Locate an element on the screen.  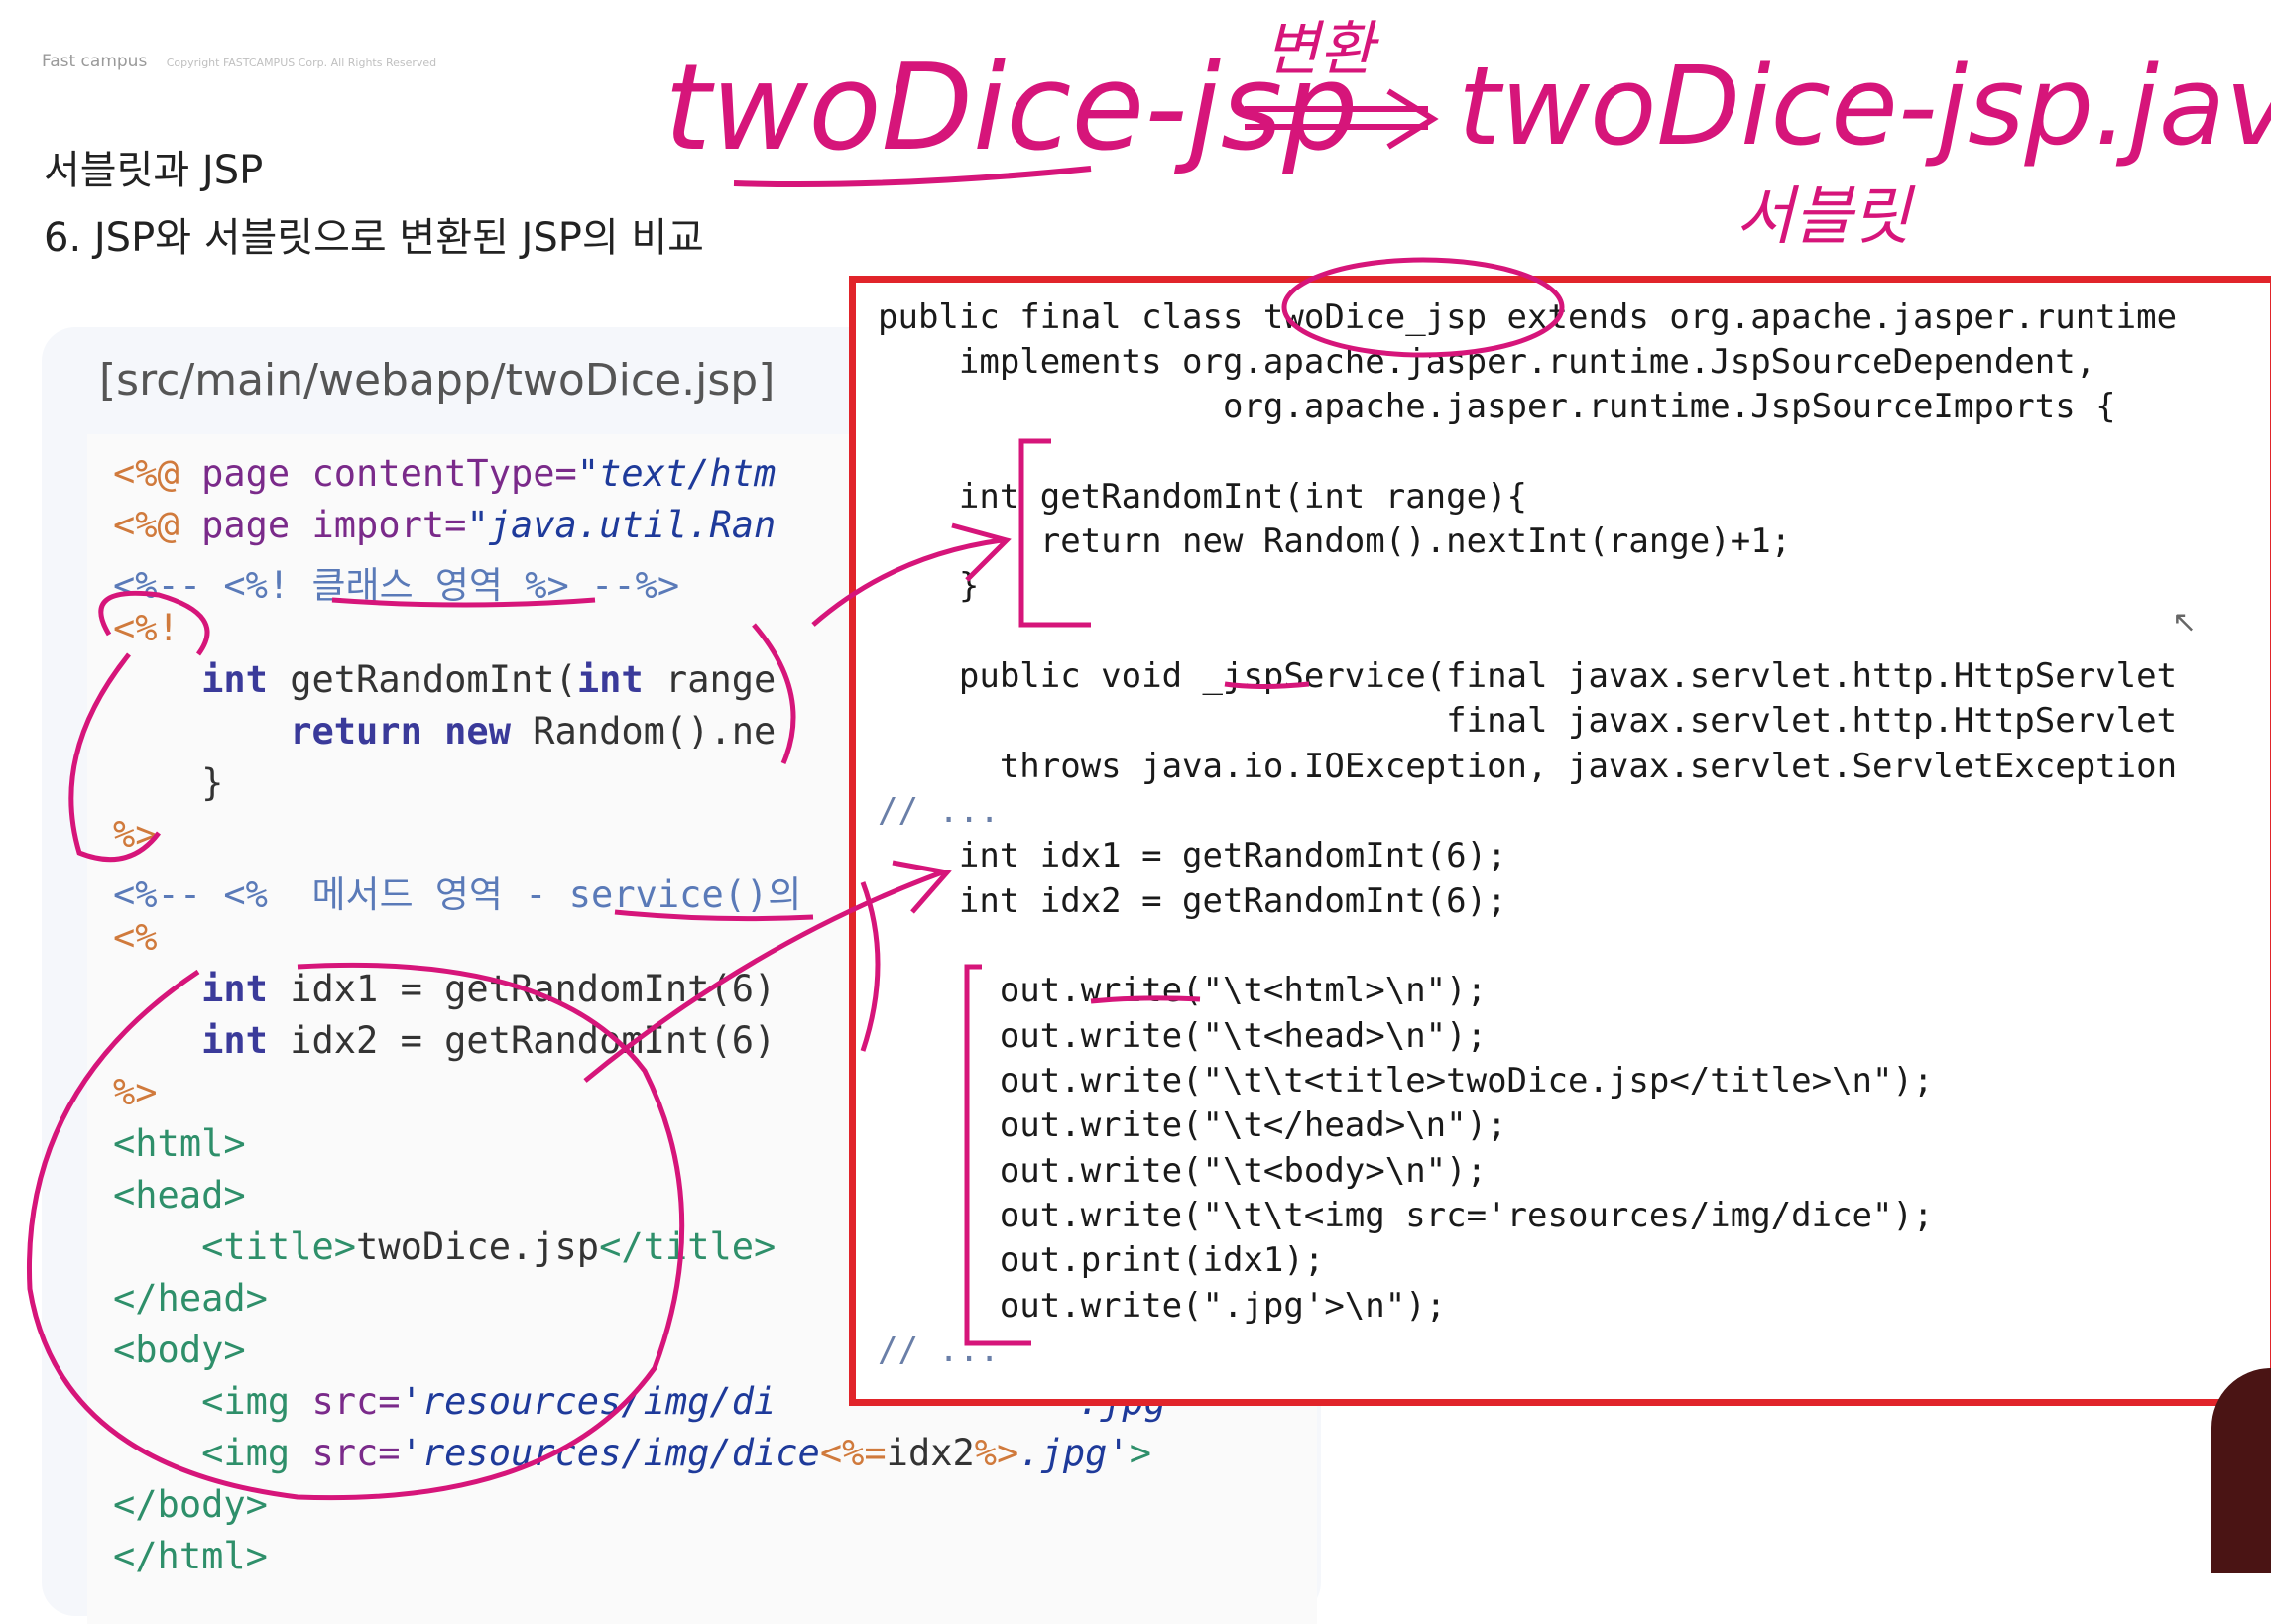
servlet-line: out.write("\t<body>\n"); is located at coordinates (1183, 1171).